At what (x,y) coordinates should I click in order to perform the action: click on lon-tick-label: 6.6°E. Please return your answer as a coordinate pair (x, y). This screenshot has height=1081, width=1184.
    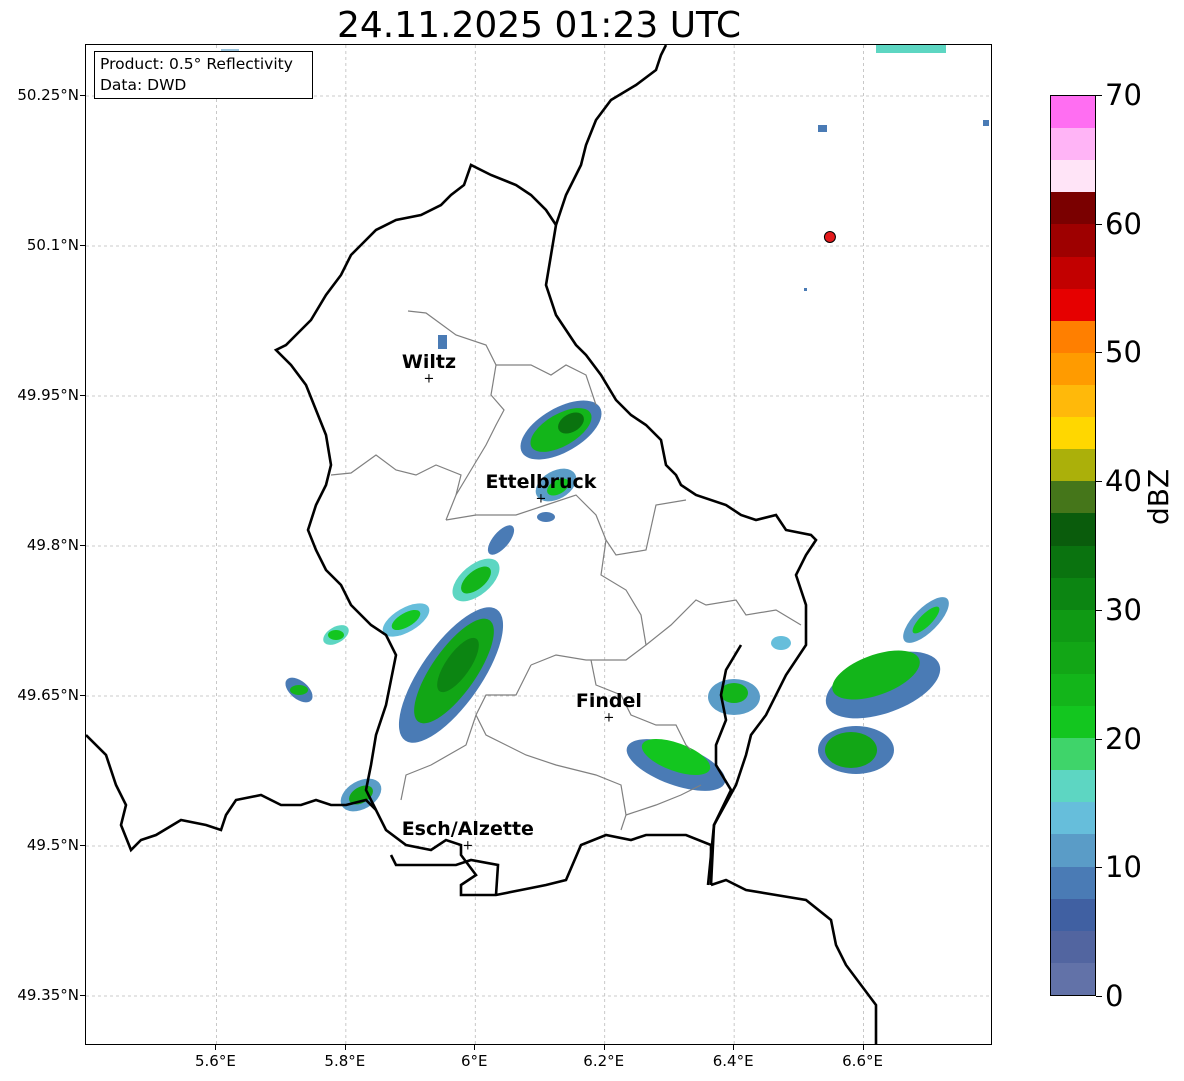
    Looking at the image, I should click on (862, 1061).